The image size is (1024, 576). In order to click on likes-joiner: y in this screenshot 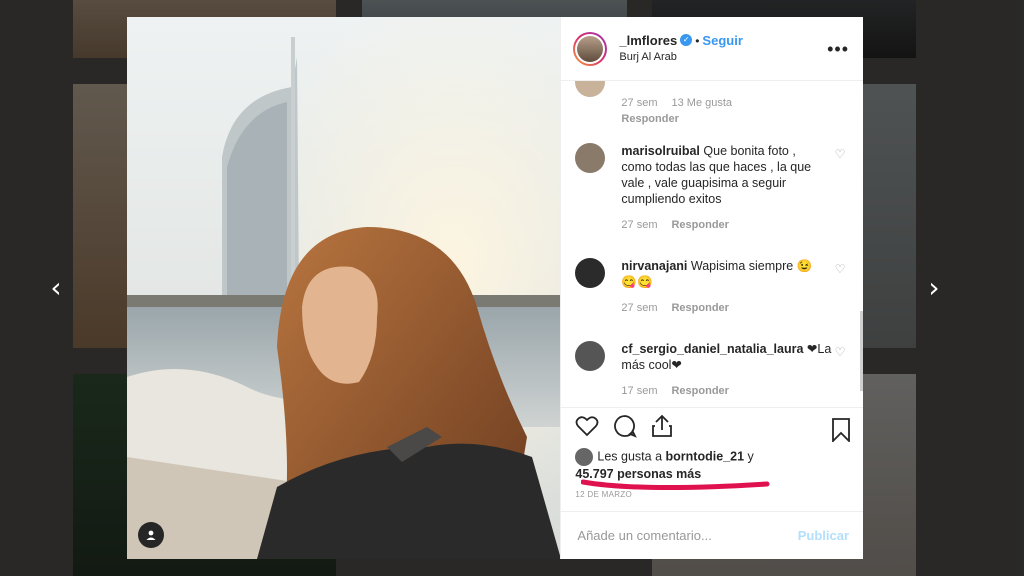, I will do `click(750, 456)`.